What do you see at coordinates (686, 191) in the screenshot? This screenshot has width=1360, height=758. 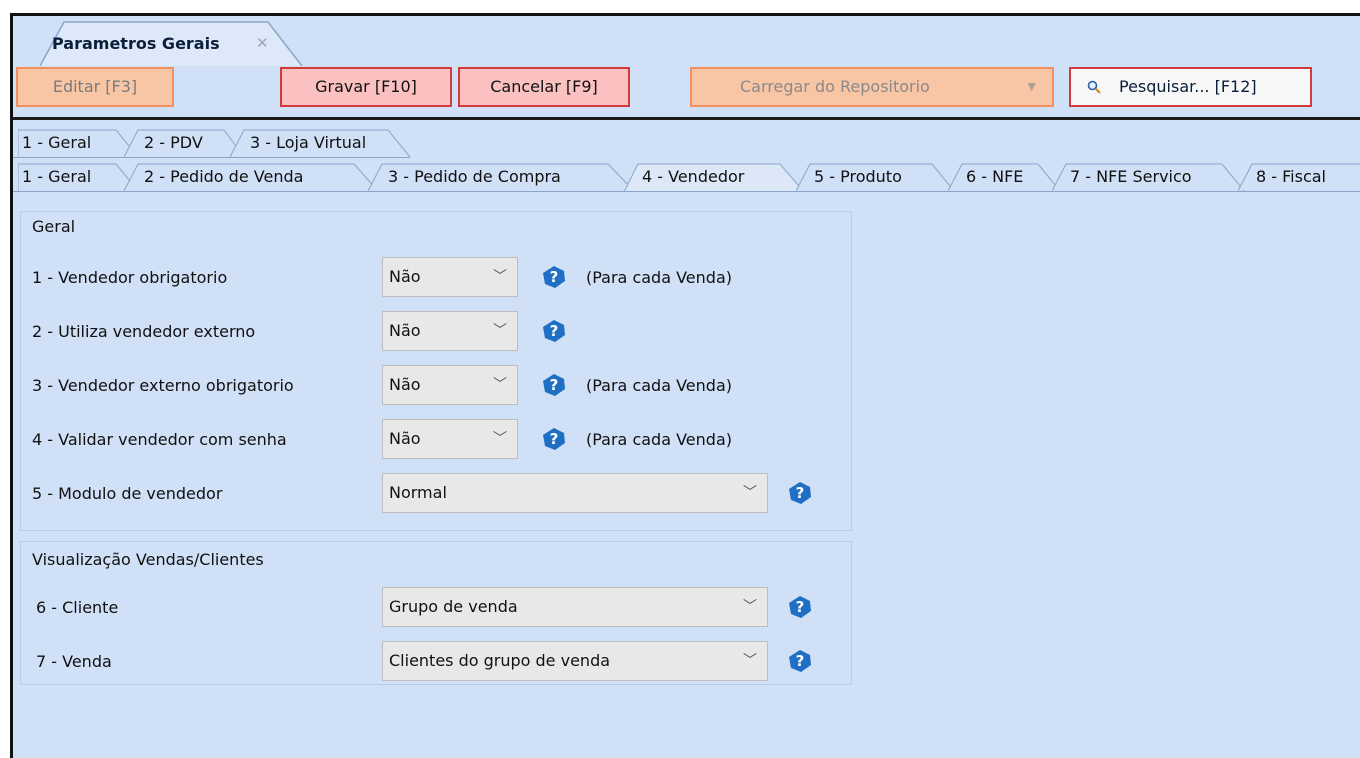 I see `tab-row2-baseline` at bounding box center [686, 191].